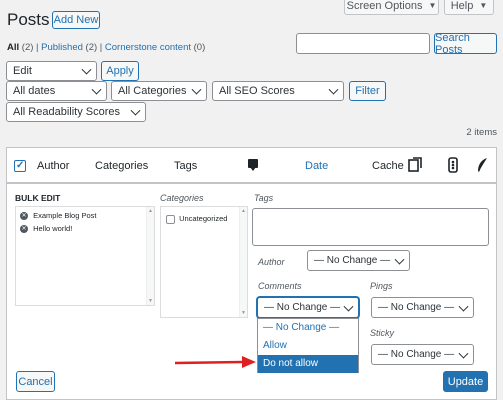 The image size is (503, 400). I want to click on select-all-checkbox: ✓, so click(20, 166).